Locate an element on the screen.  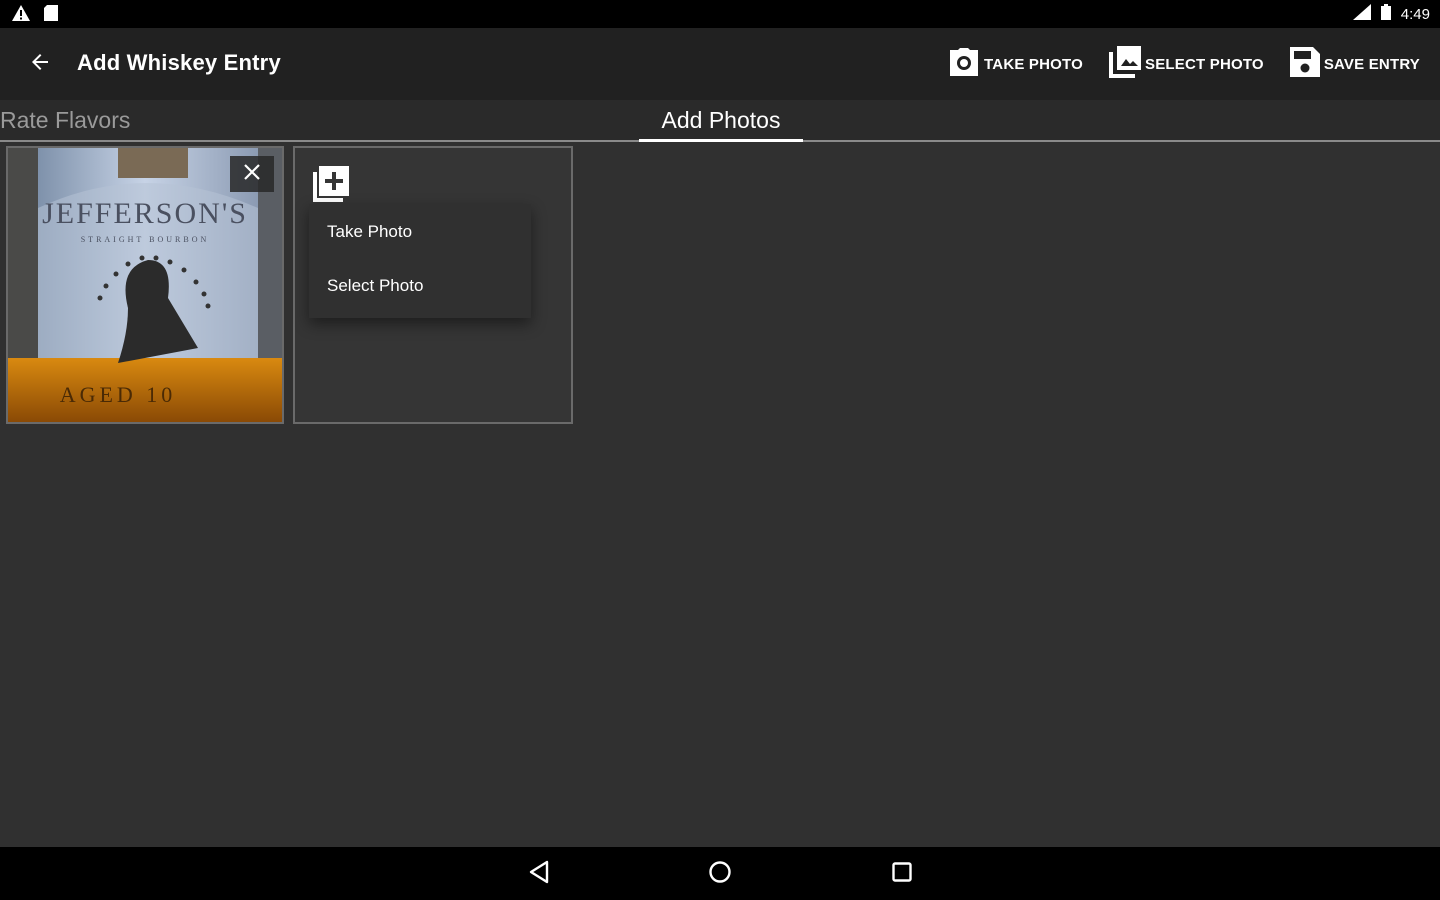
tab-add-photos: Add Photos is located at coordinates (721, 121).